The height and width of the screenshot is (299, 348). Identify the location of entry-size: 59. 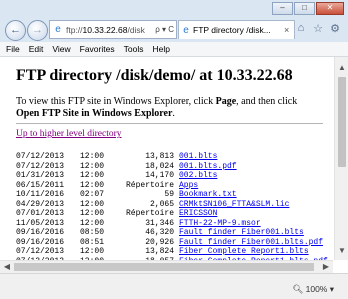
(169, 194).